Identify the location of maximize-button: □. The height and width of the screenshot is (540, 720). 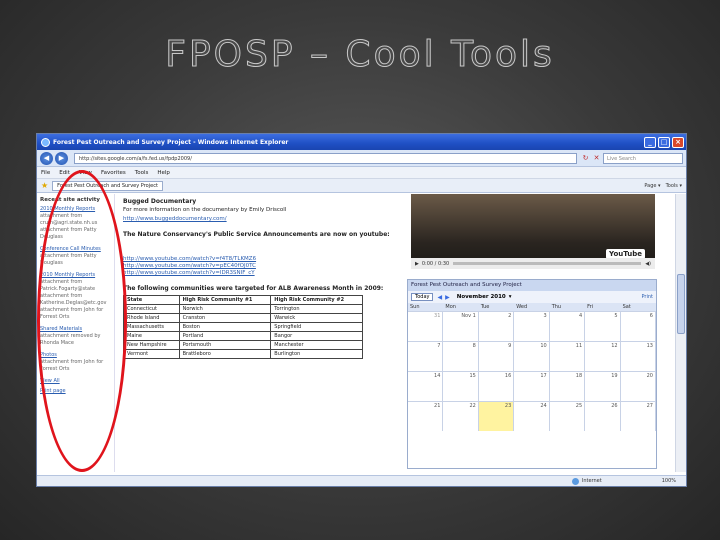
(664, 142).